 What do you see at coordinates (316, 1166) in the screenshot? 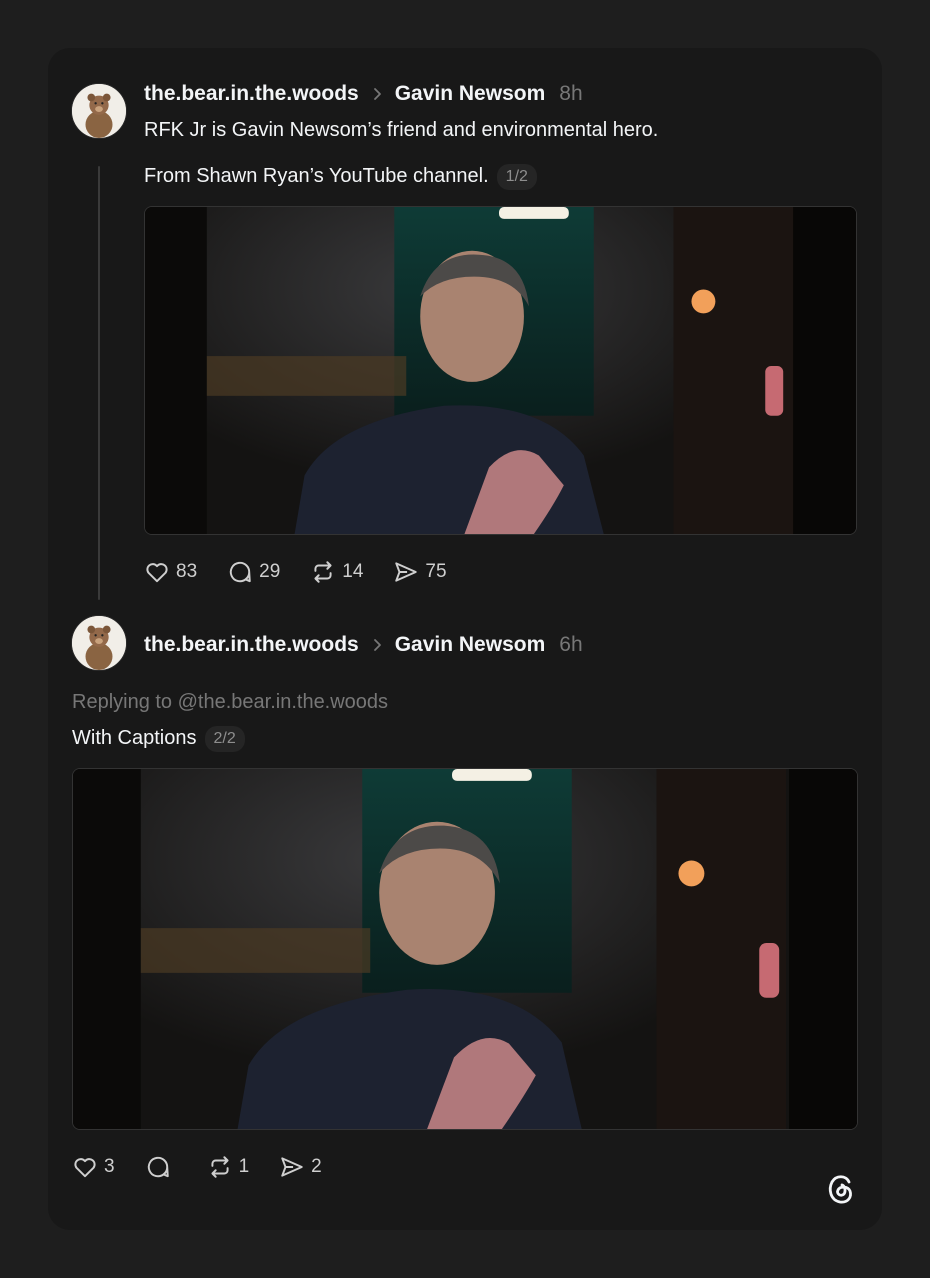
I see `share-count: 2` at bounding box center [316, 1166].